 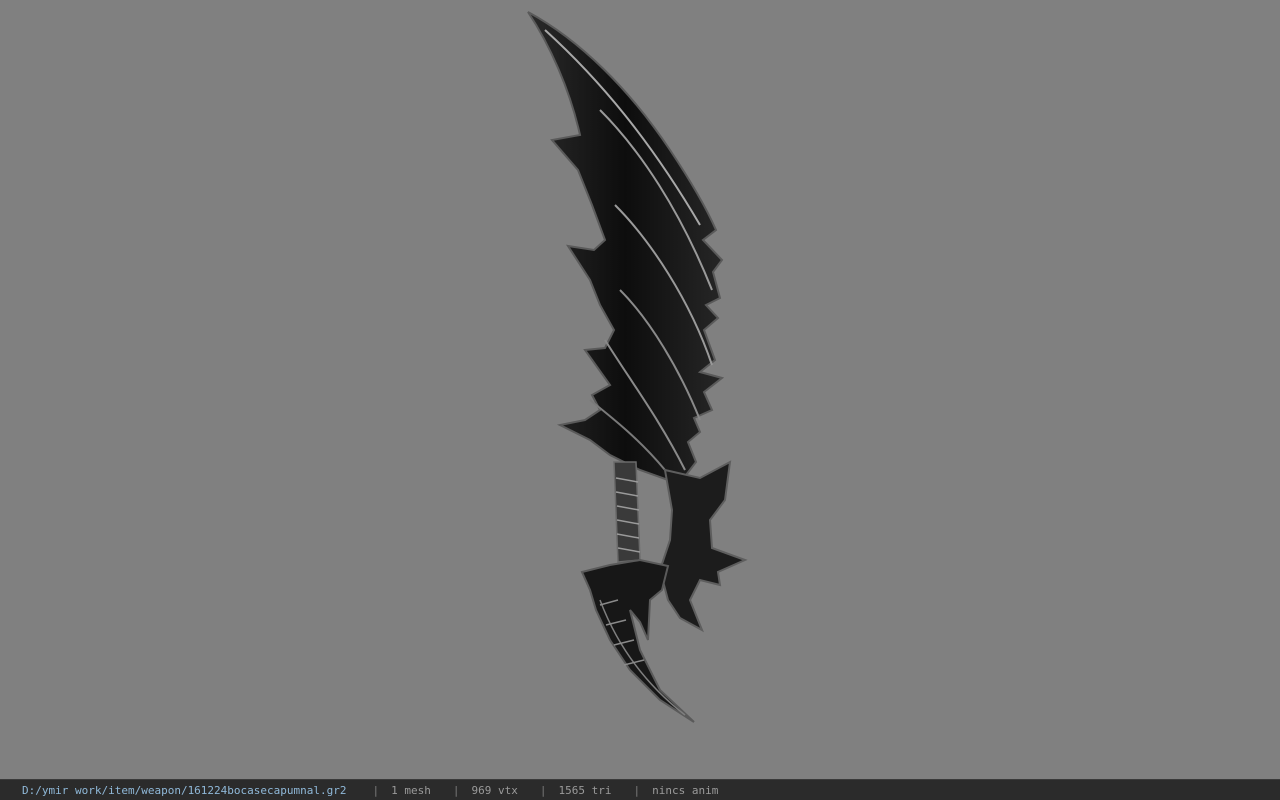 I want to click on guard-right, so click(x=703, y=546).